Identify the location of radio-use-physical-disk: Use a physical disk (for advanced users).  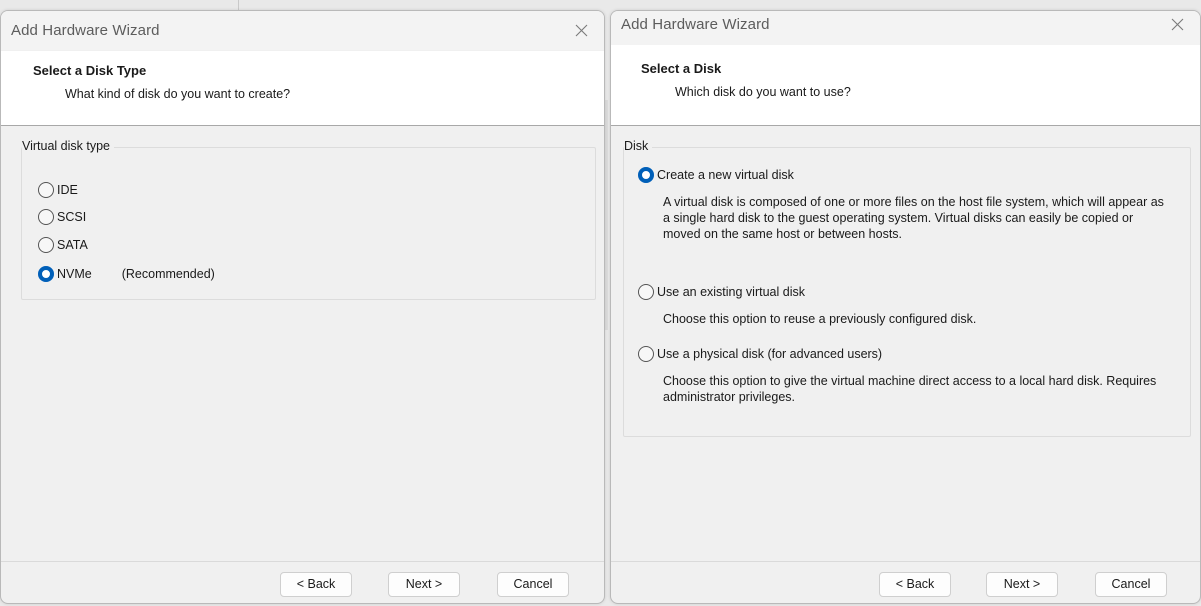
(760, 354).